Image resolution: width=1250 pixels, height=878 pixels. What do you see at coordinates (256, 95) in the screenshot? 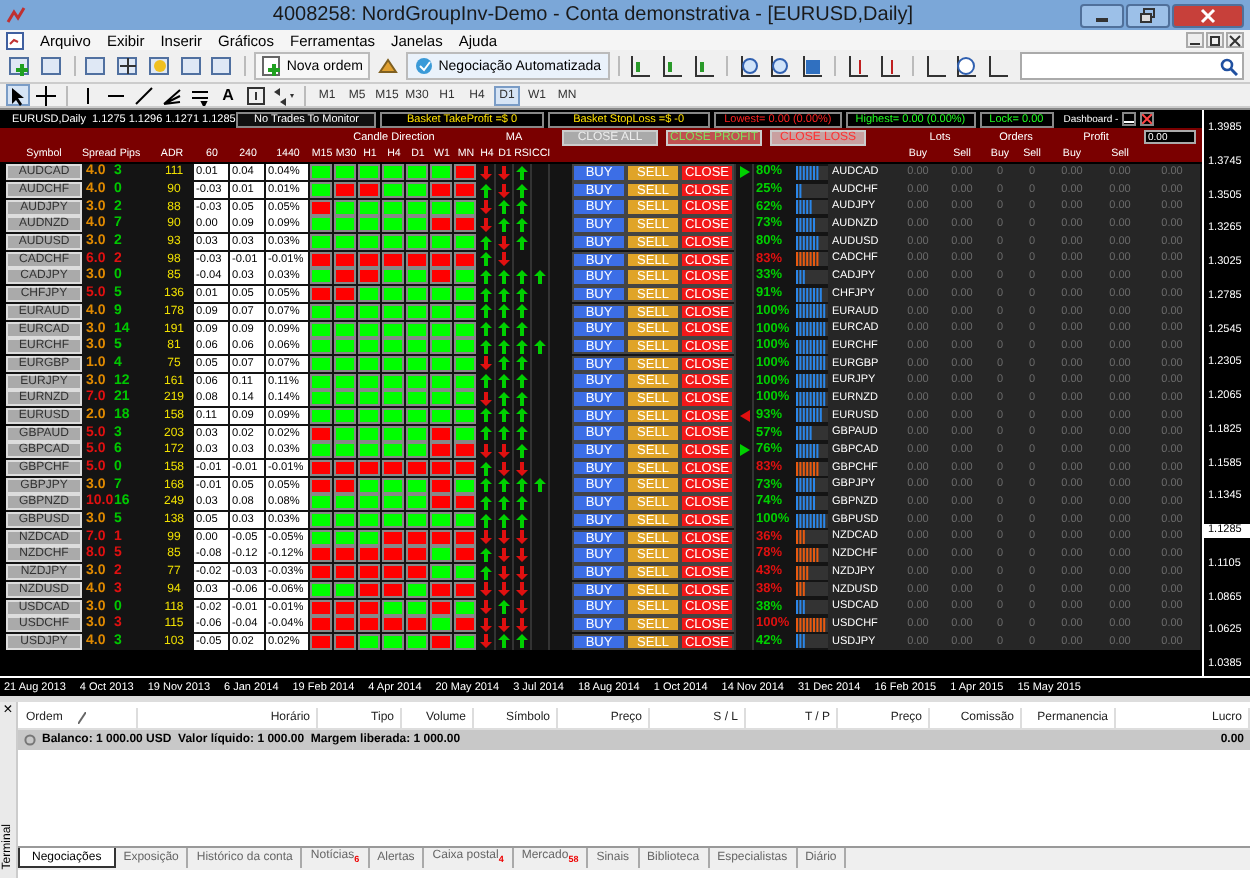
I see `label-tool-icon` at bounding box center [256, 95].